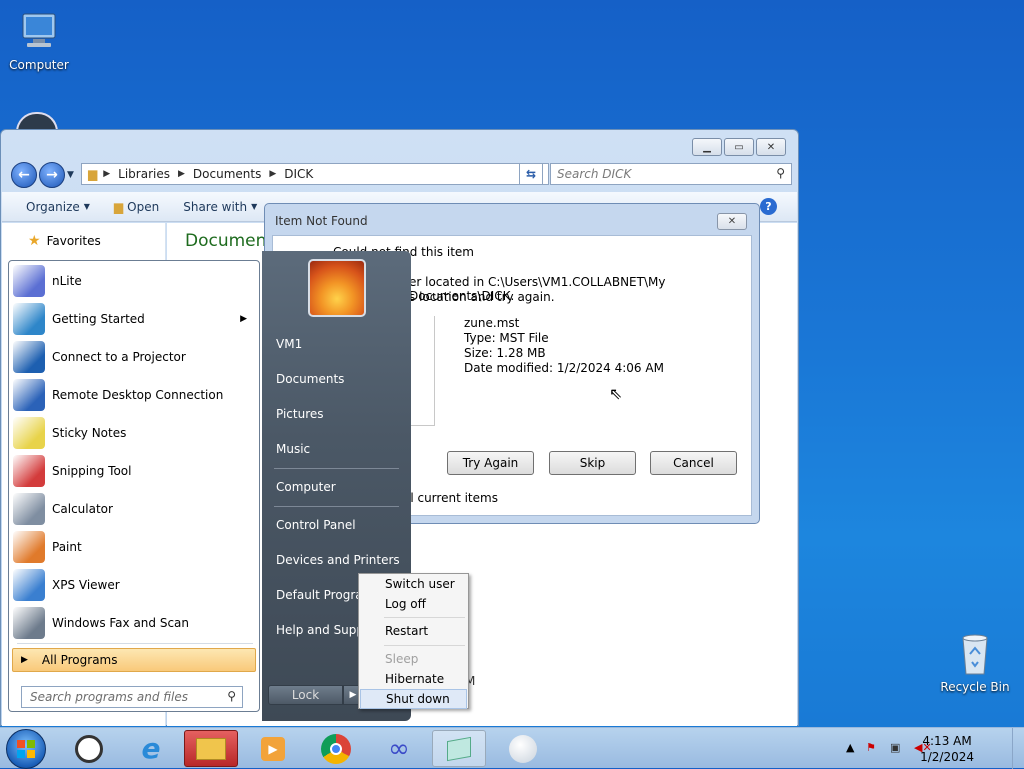 The image size is (1024, 769). I want to click on minimize-icon: ▁, so click(707, 147).